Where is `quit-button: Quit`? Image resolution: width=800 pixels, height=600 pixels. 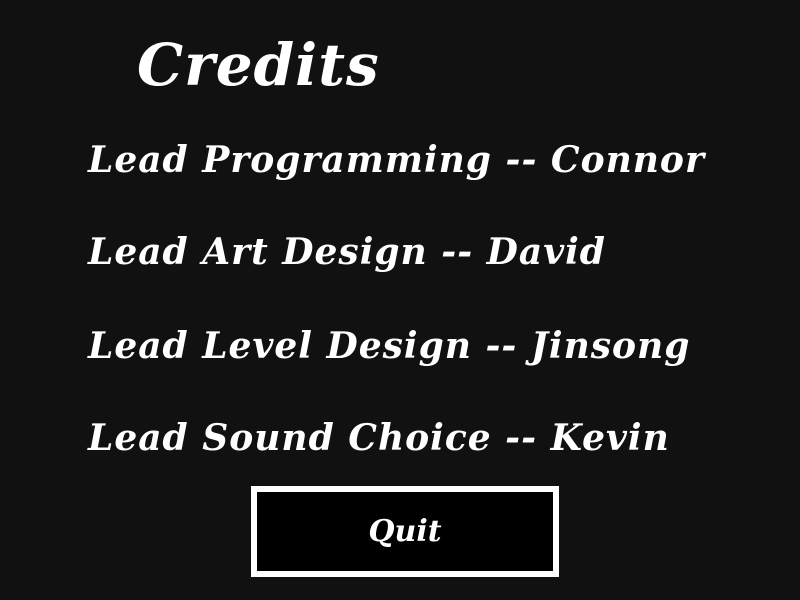 quit-button: Quit is located at coordinates (405, 531).